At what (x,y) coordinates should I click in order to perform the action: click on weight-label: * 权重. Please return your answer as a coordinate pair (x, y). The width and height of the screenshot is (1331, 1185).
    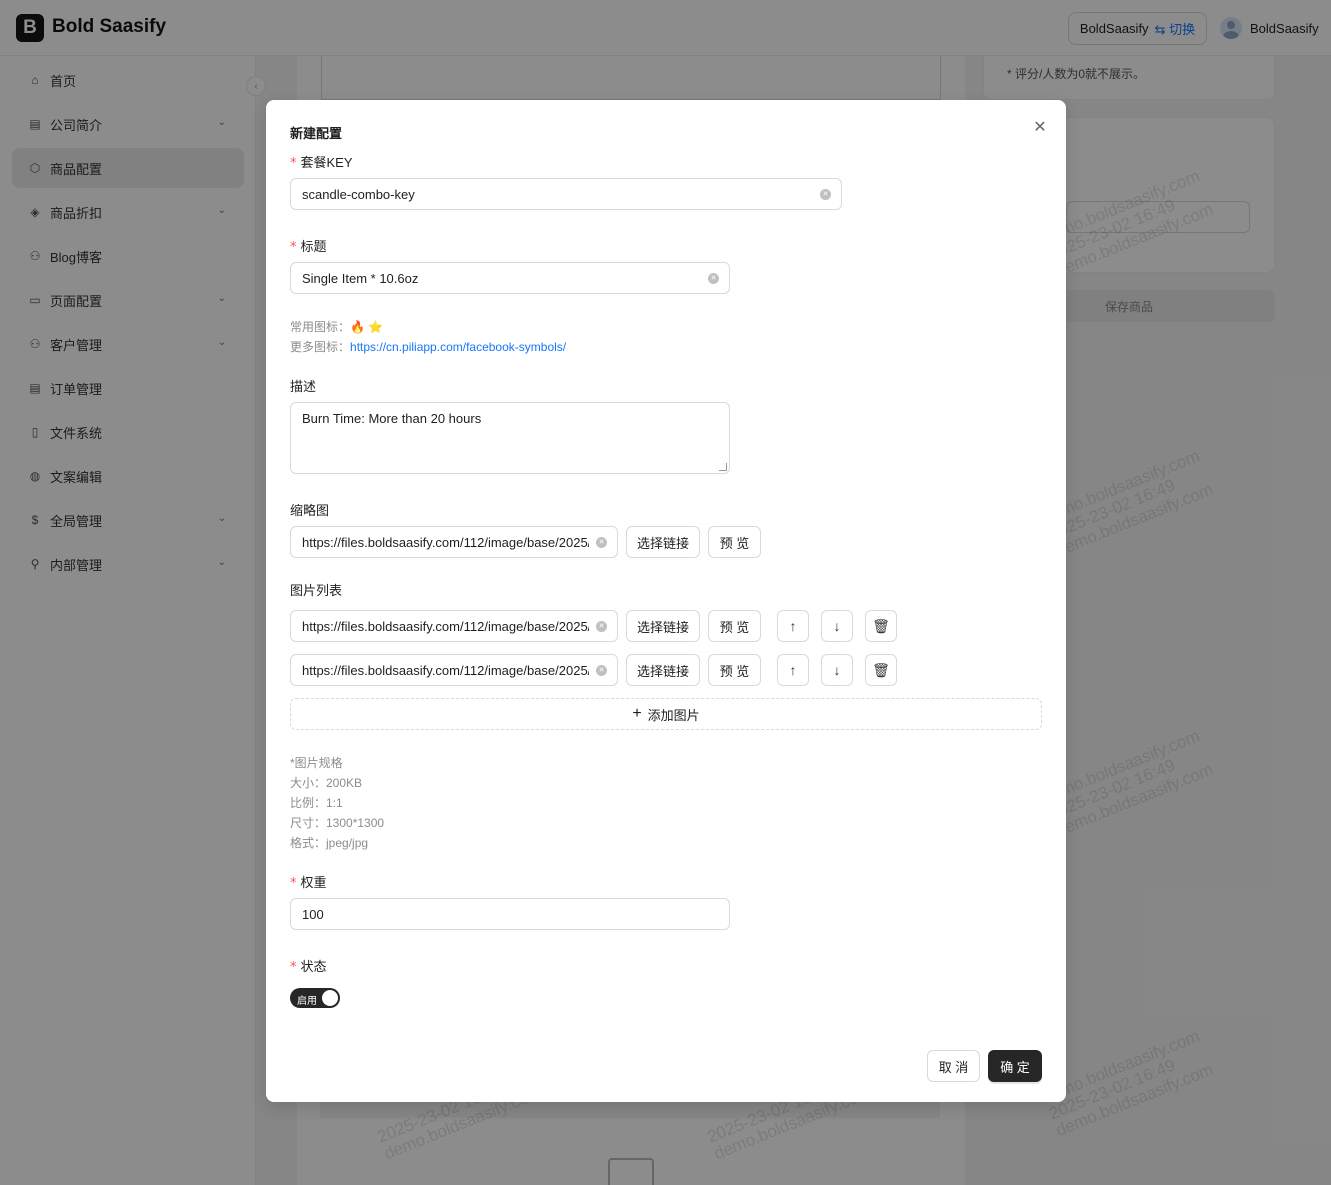
    Looking at the image, I should click on (308, 883).